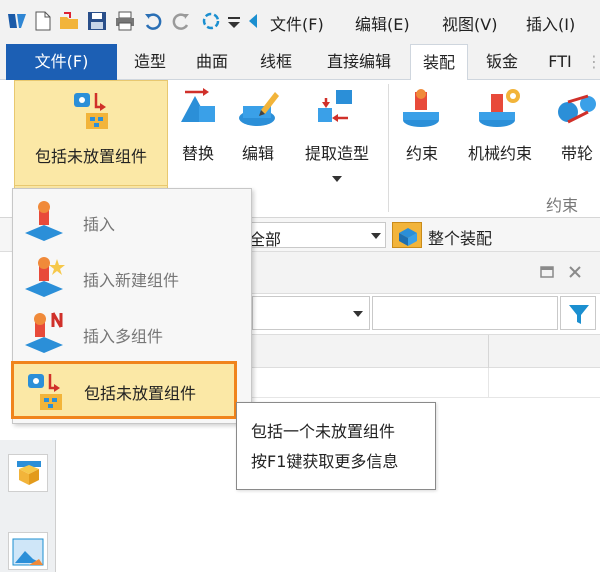 Image resolution: width=600 pixels, height=572 pixels. Describe the element at coordinates (577, 125) in the screenshot. I see `belt-pulley-button: 带轮` at that location.